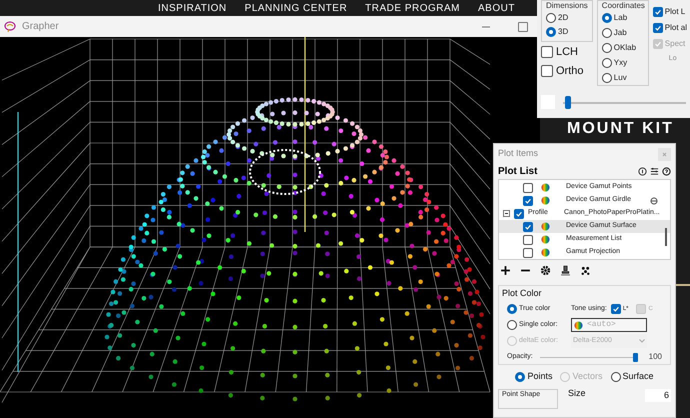 The image size is (690, 418). Describe the element at coordinates (601, 325) in the screenshot. I see `field-placeholder: <auto>` at that location.